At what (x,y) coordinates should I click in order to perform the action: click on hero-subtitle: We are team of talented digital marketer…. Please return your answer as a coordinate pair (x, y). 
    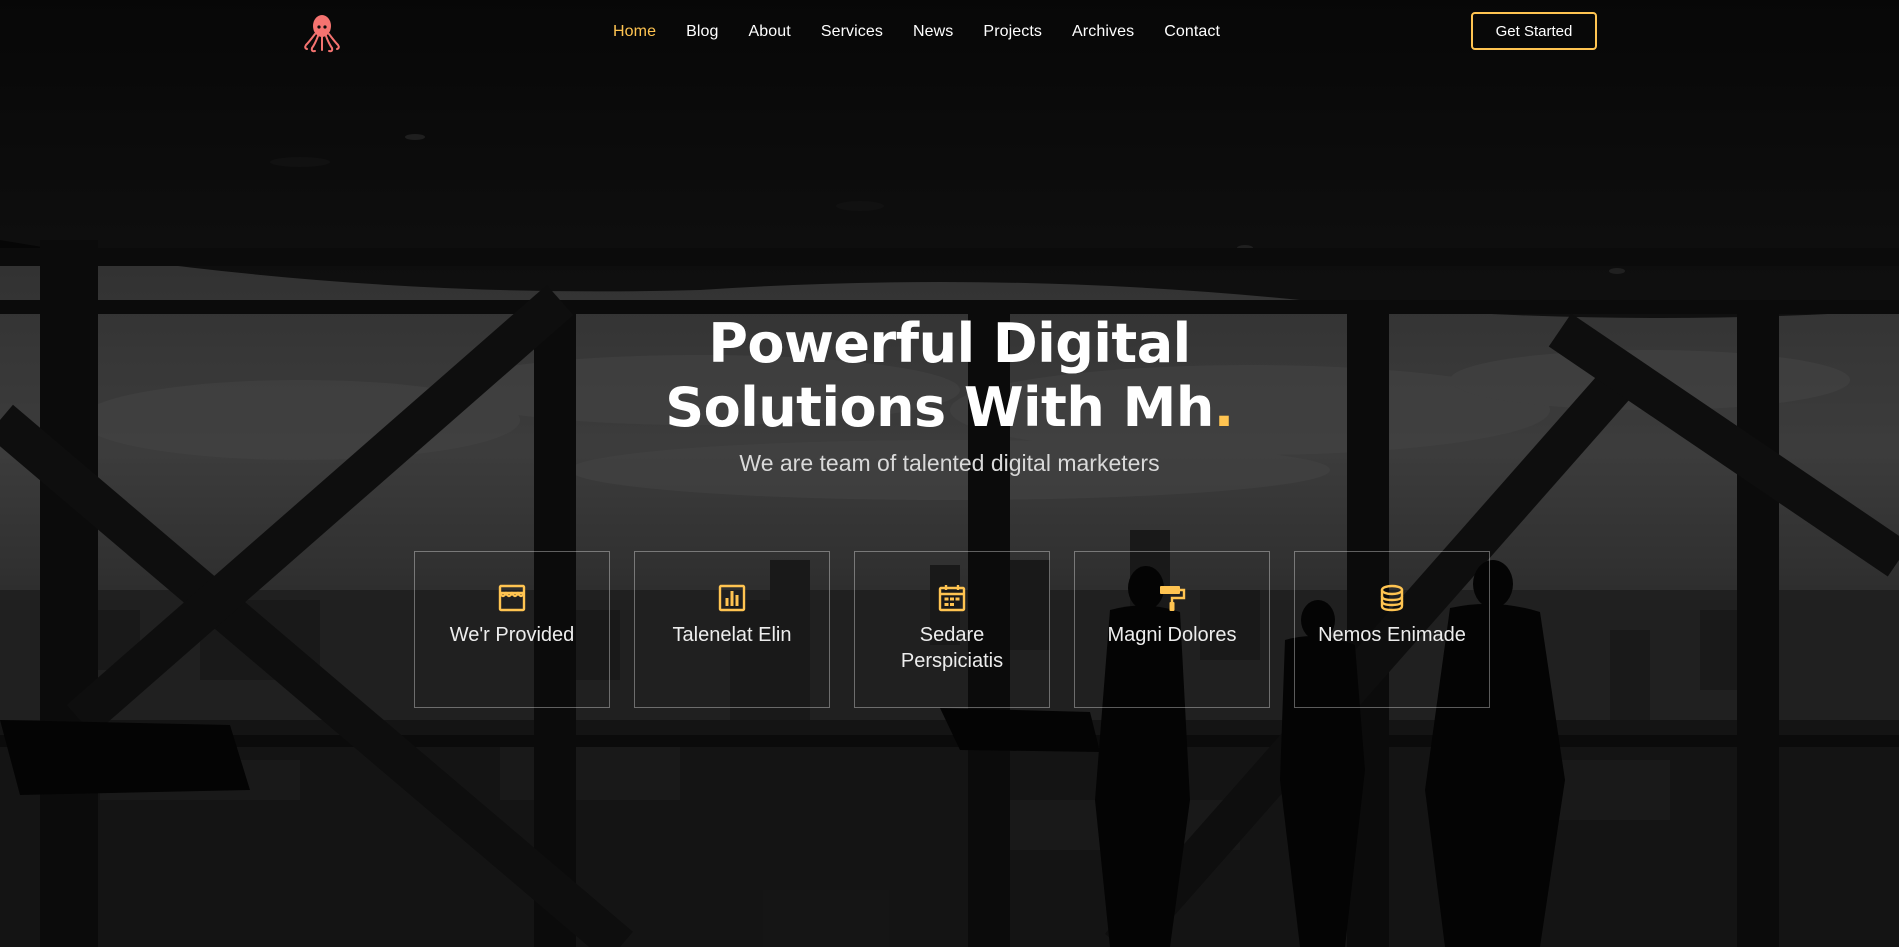
    Looking at the image, I should click on (949, 463).